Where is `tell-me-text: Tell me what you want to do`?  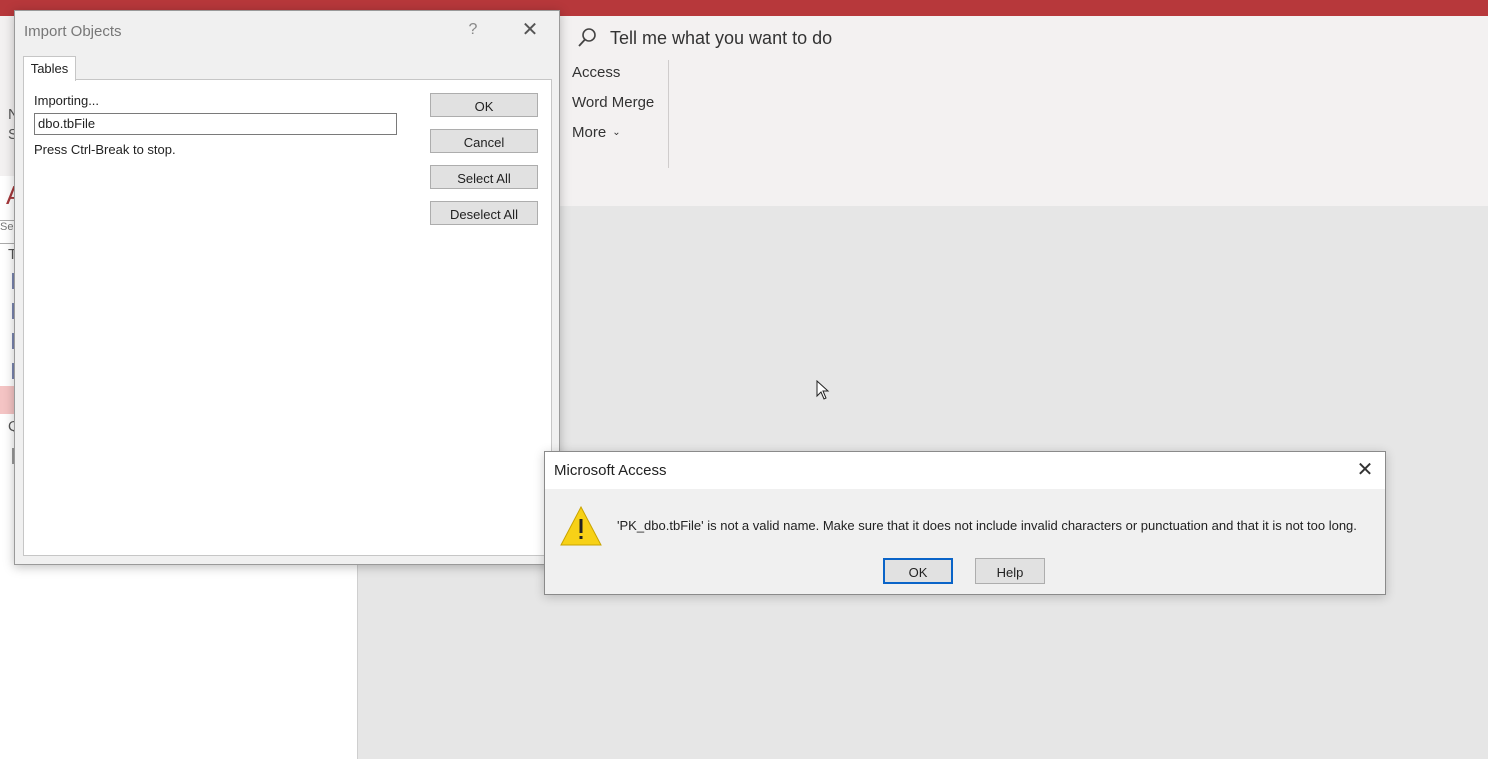 tell-me-text: Tell me what you want to do is located at coordinates (721, 37).